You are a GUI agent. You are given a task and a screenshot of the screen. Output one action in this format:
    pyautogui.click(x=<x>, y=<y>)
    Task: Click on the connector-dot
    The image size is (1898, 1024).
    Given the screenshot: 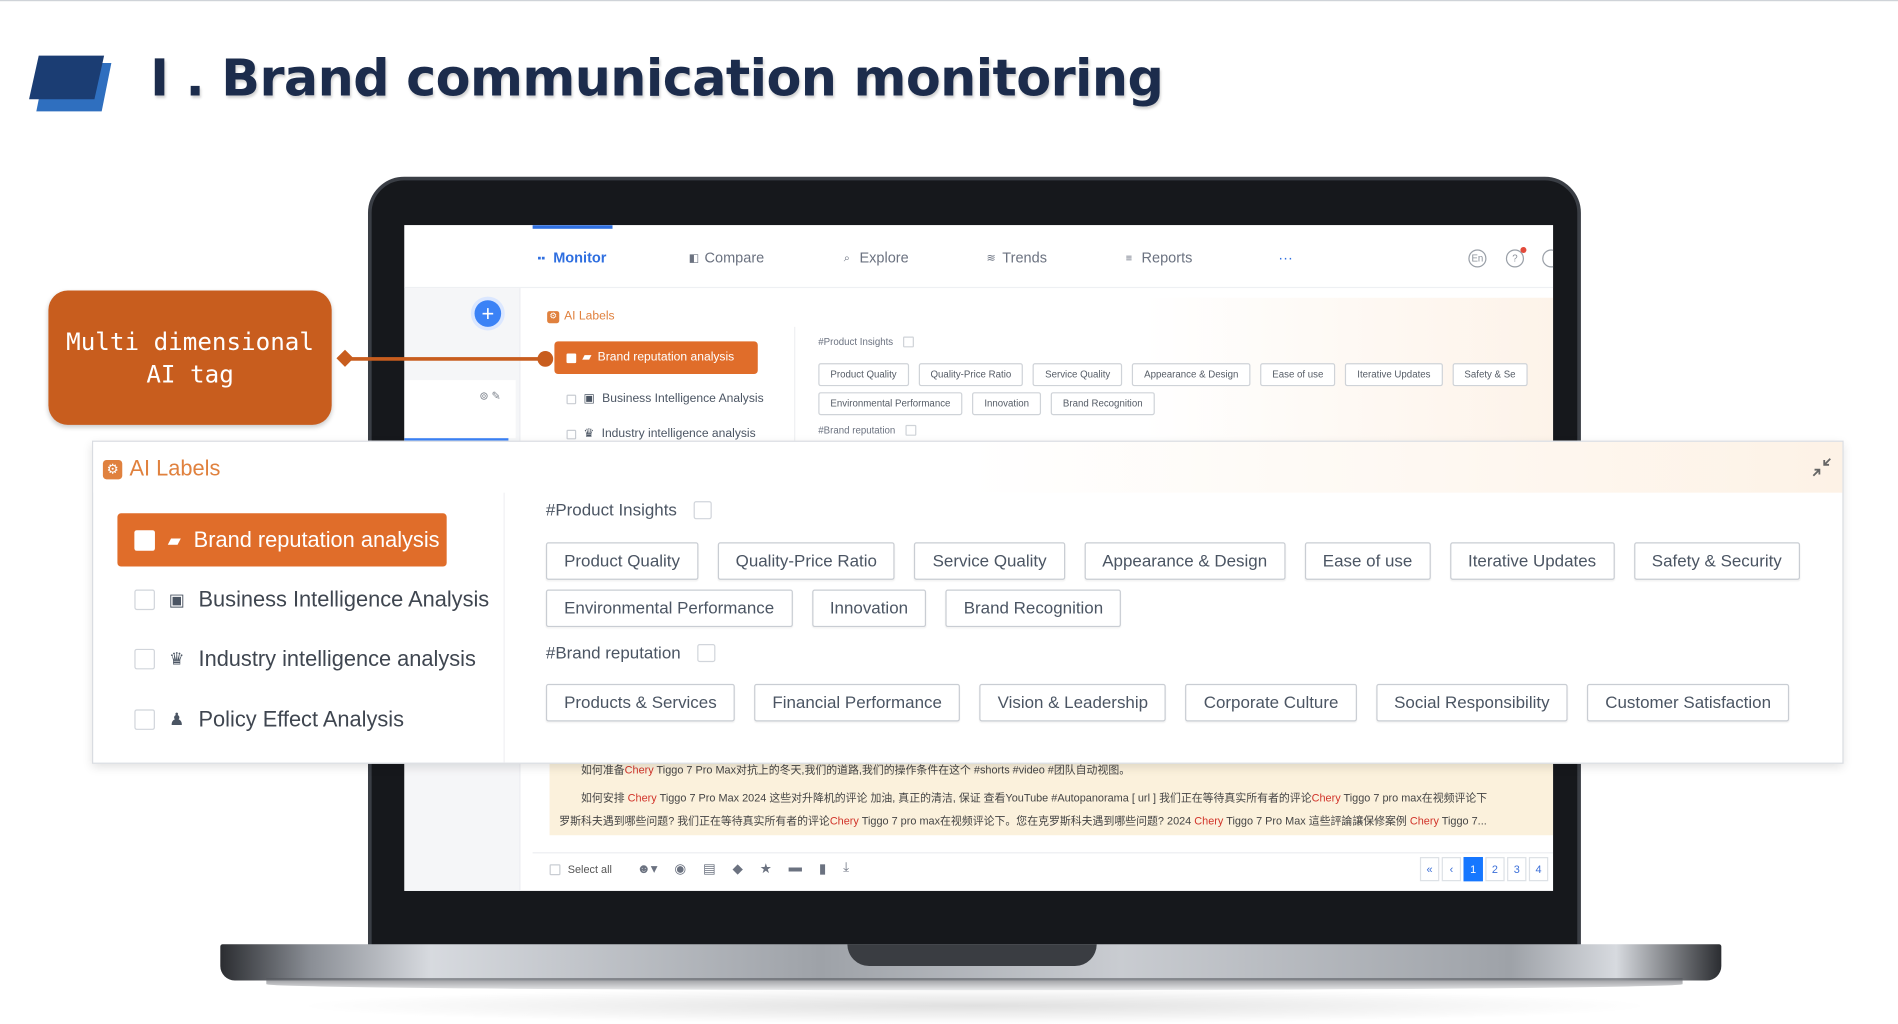 What is the action you would take?
    pyautogui.click(x=545, y=359)
    